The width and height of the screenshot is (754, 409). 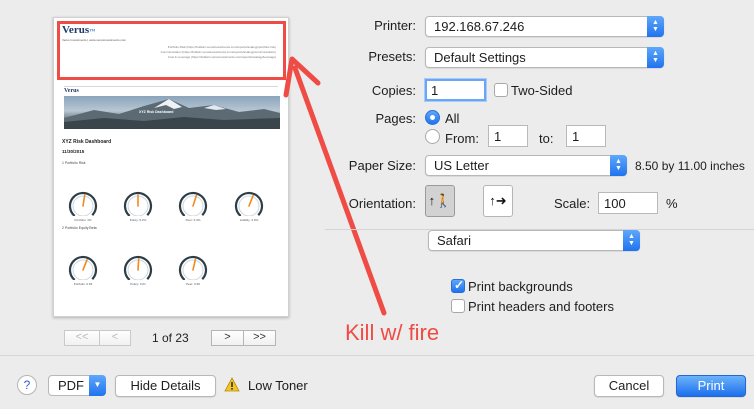 I want to click on pages-label: Pages:, so click(x=395, y=118).